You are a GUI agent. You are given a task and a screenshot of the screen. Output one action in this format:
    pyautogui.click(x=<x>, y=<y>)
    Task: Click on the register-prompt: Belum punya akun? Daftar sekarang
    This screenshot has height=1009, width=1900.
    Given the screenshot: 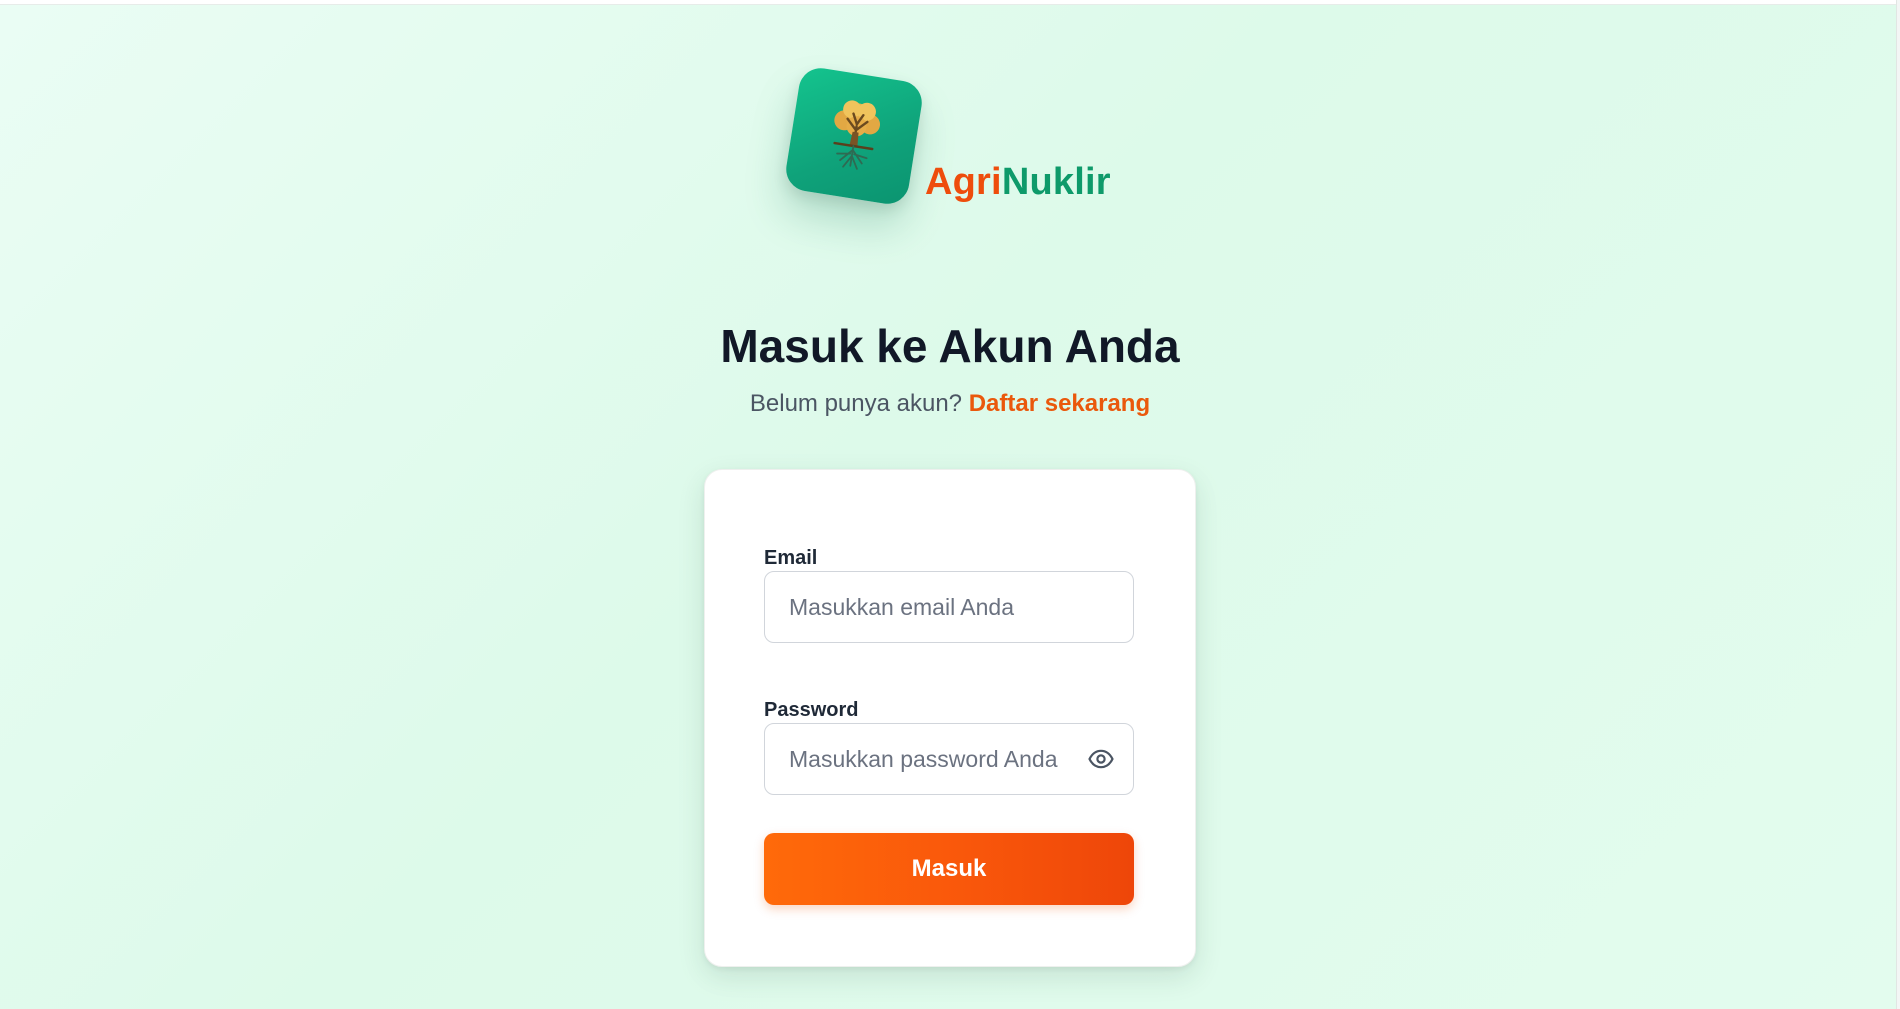 What is the action you would take?
    pyautogui.click(x=950, y=404)
    